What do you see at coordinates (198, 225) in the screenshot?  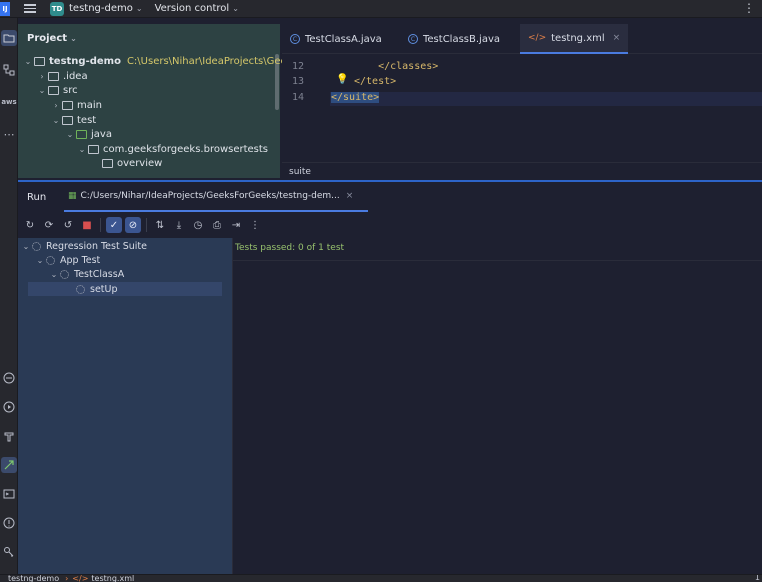 I see `test-history-icon: ◷` at bounding box center [198, 225].